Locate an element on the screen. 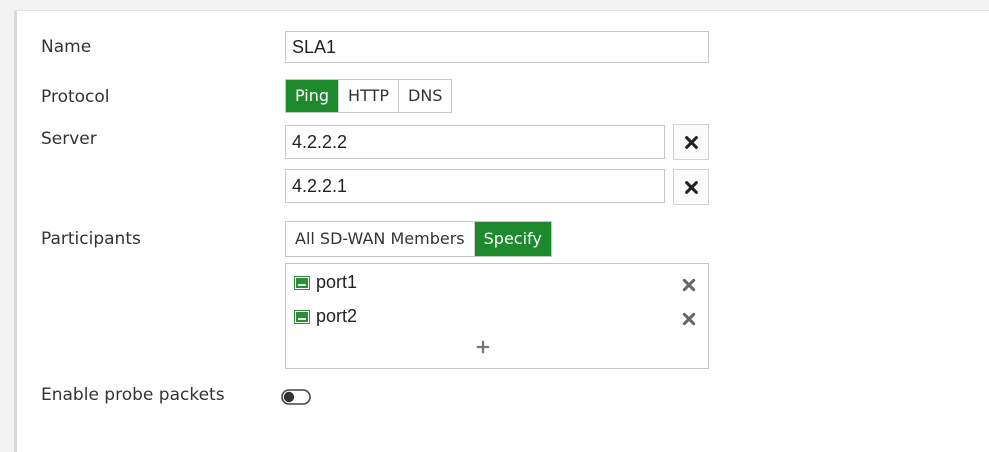  participants-option-specify: Specify is located at coordinates (512, 239).